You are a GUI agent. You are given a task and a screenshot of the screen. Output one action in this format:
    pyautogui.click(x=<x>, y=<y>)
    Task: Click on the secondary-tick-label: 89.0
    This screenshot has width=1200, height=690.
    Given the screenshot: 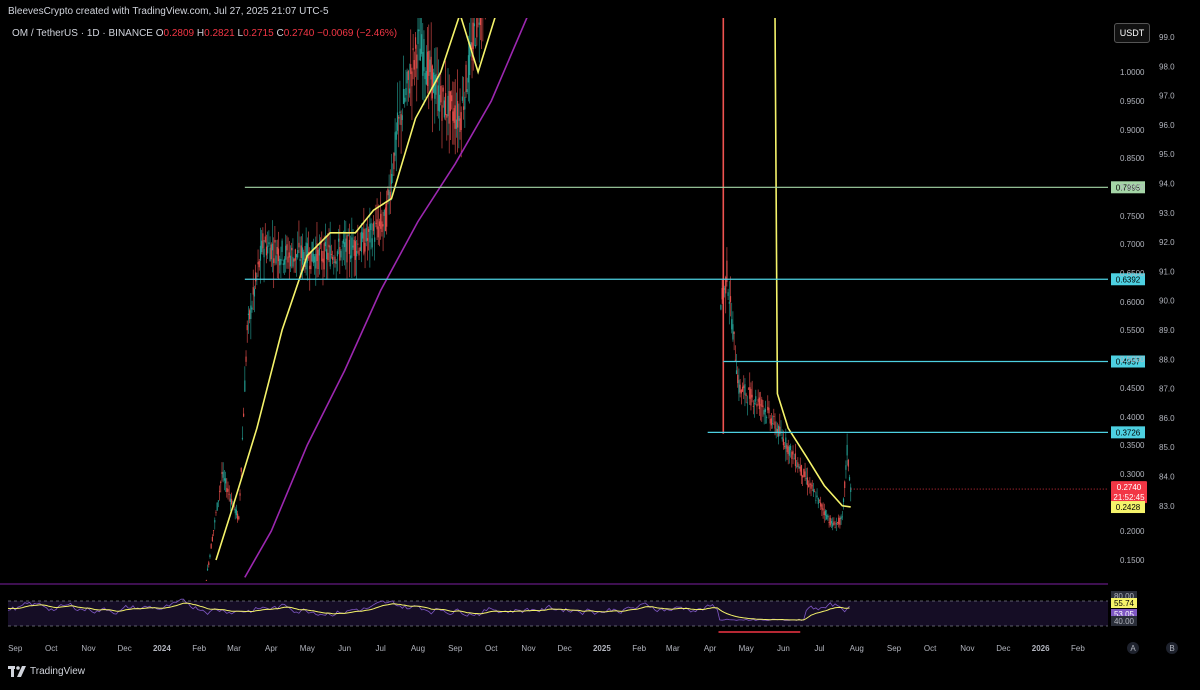 What is the action you would take?
    pyautogui.click(x=1167, y=330)
    